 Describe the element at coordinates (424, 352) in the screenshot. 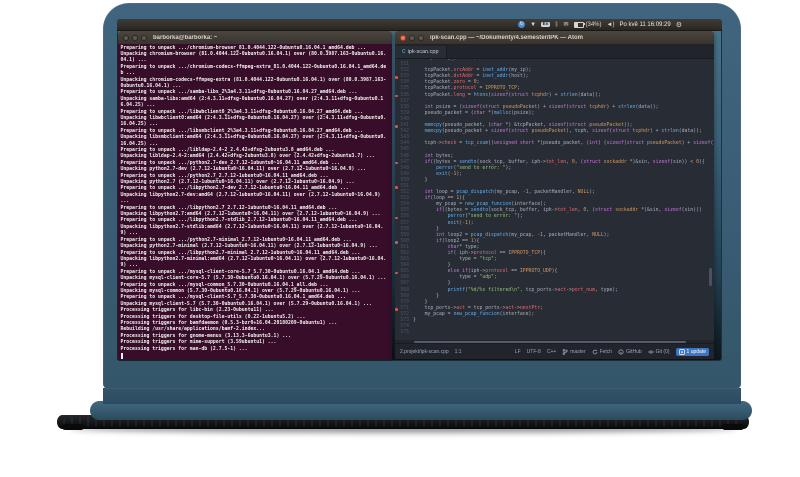

I see `file-path: 2.projekt/ipk-scan.cpp` at that location.